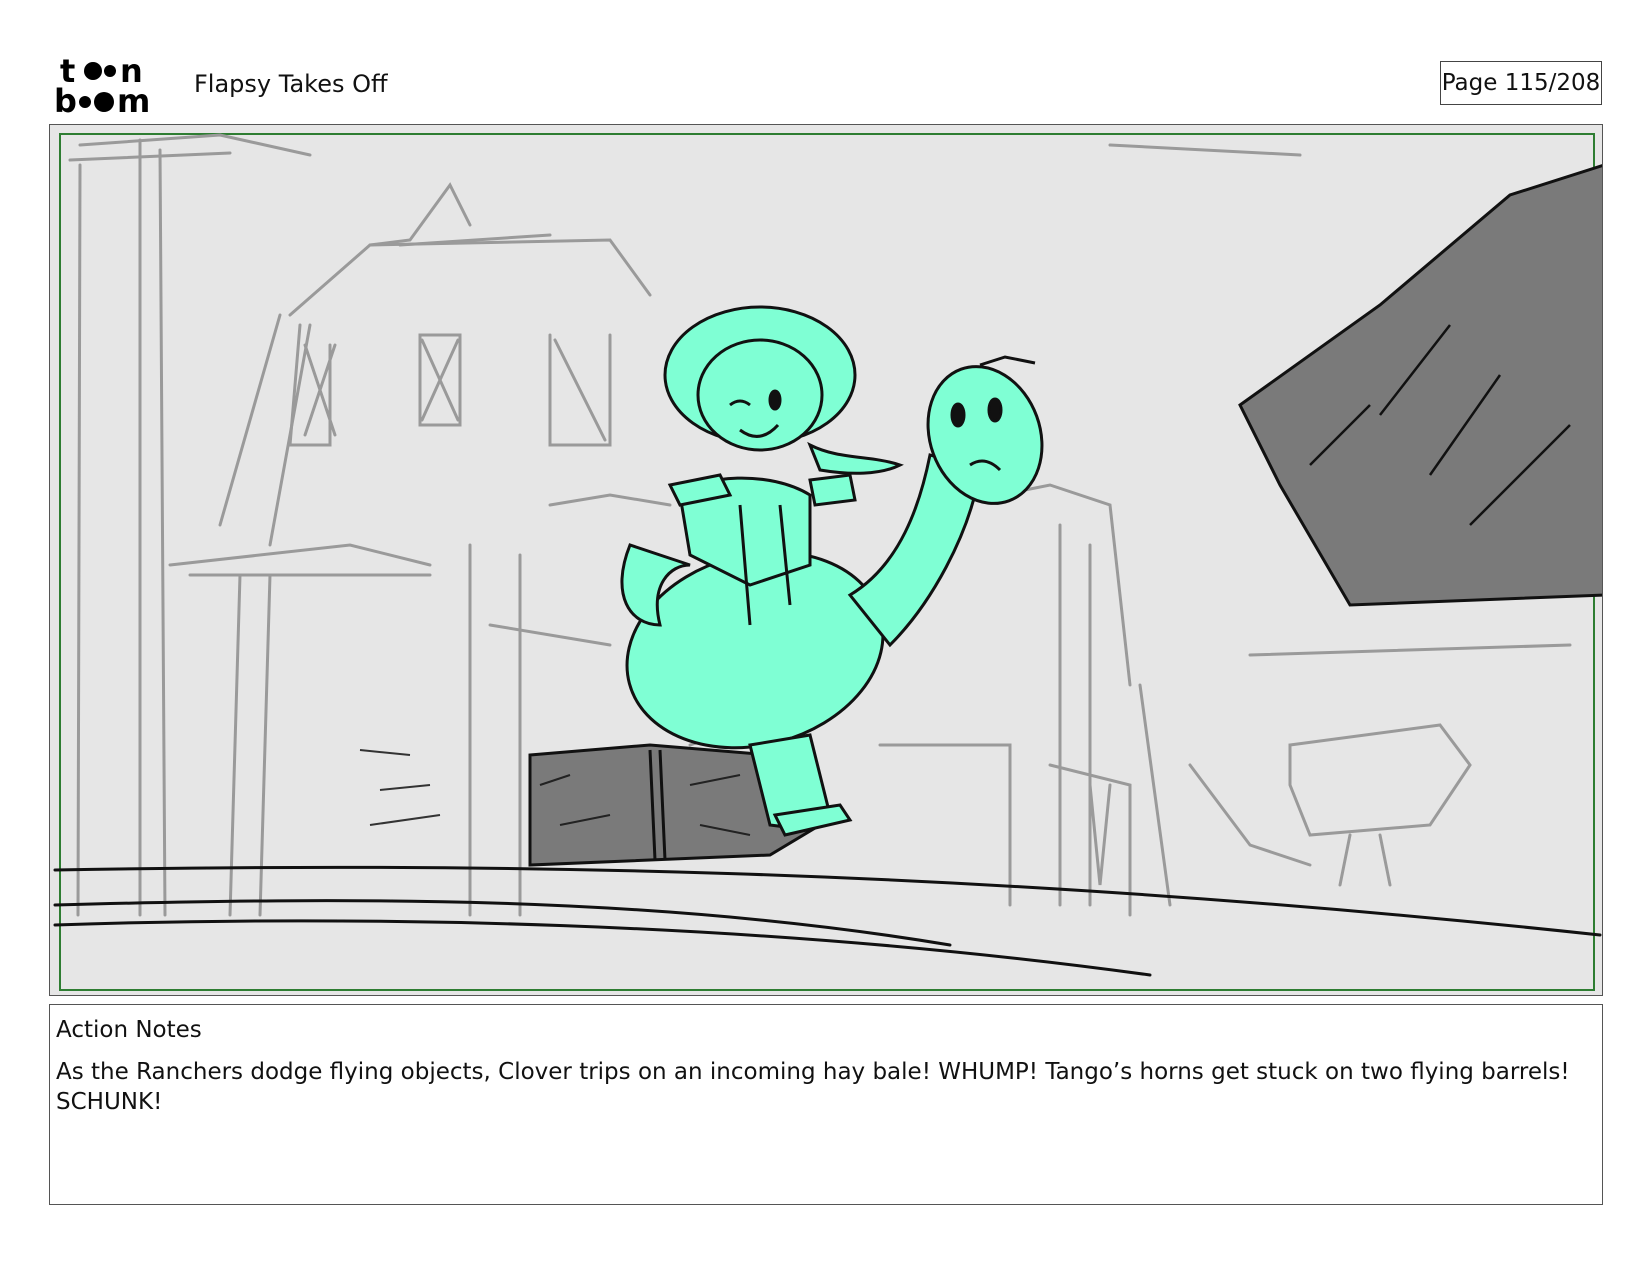  Describe the element at coordinates (129, 1030) in the screenshot. I see `action-notes-heading: Action Notes` at that location.